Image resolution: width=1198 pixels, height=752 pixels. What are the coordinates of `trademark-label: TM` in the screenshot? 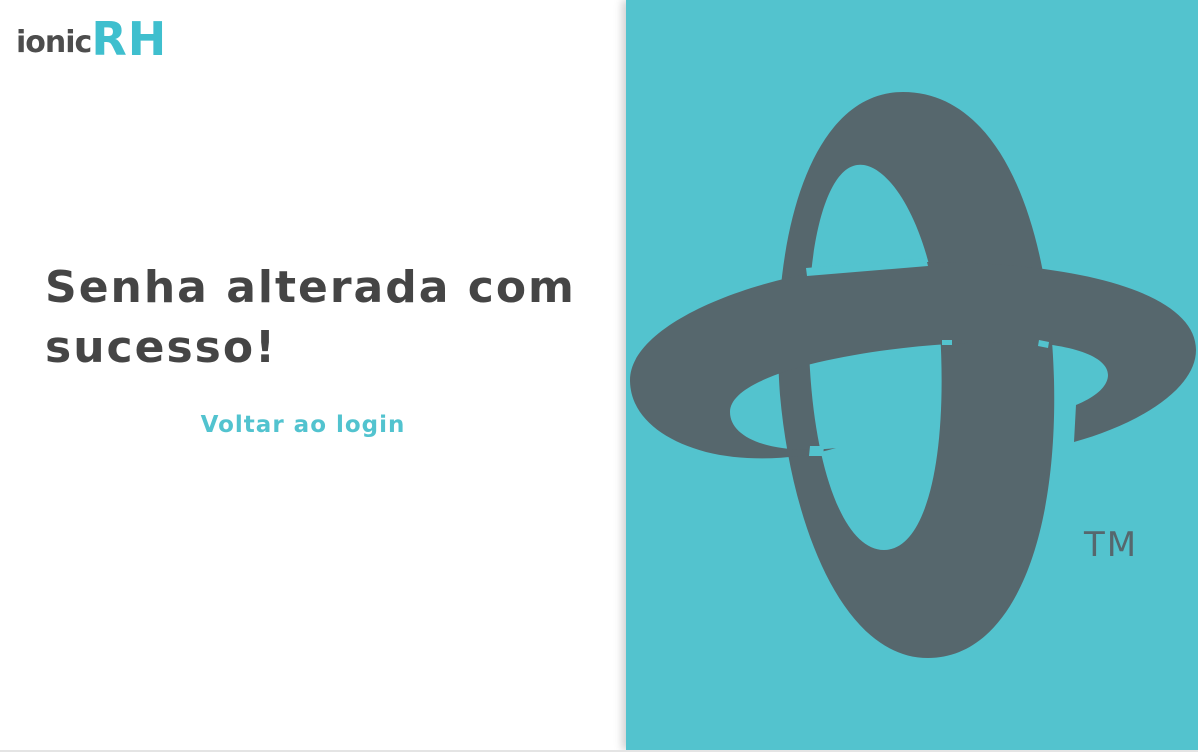 It's located at (1110, 545).